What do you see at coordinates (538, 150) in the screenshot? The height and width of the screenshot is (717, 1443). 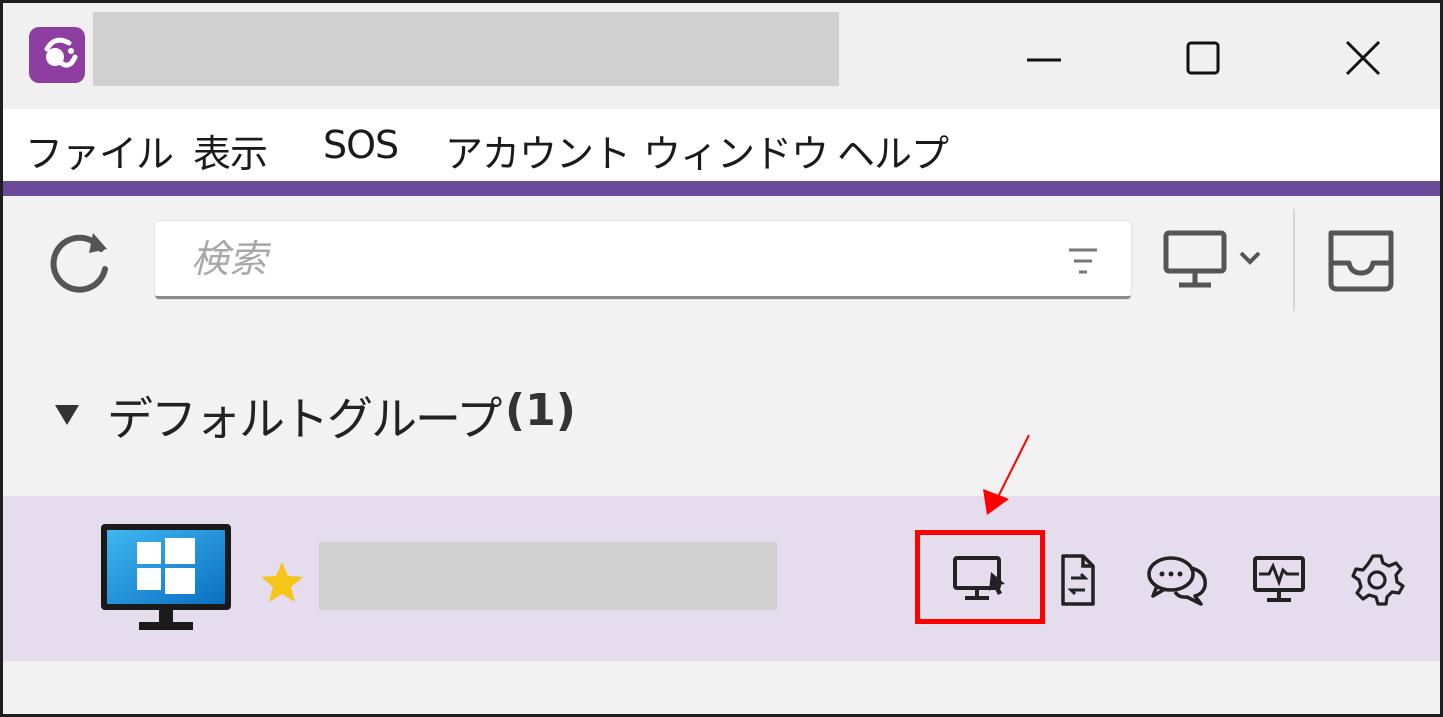 I see `menu-account: アカウント` at bounding box center [538, 150].